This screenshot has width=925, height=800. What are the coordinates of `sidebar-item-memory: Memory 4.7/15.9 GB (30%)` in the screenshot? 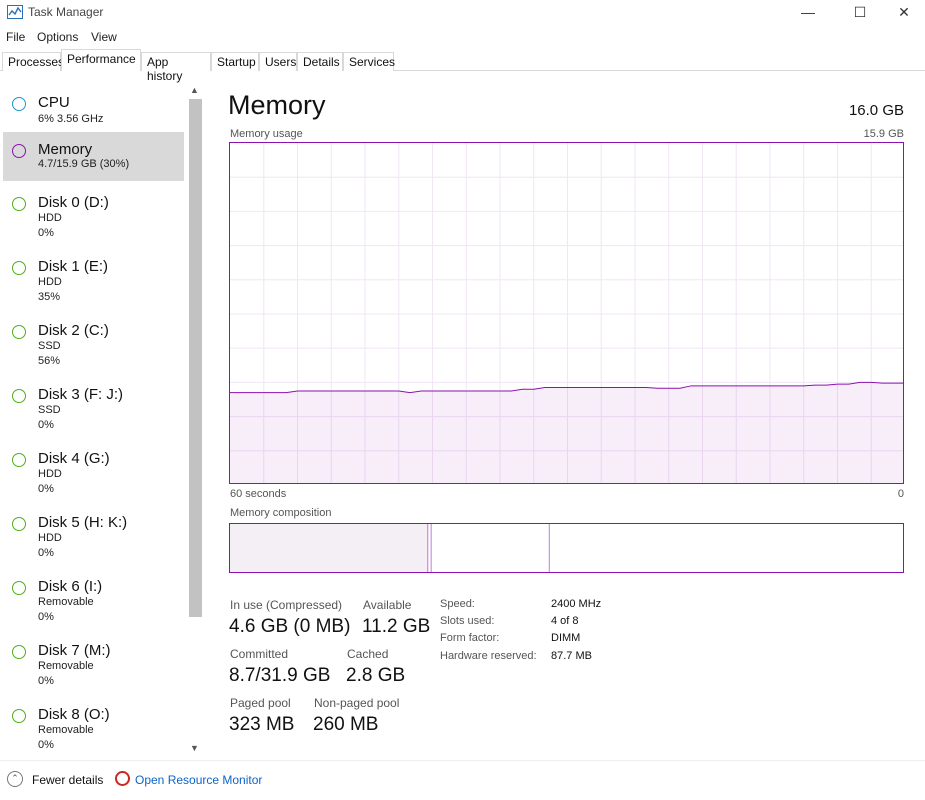 It's located at (93, 156).